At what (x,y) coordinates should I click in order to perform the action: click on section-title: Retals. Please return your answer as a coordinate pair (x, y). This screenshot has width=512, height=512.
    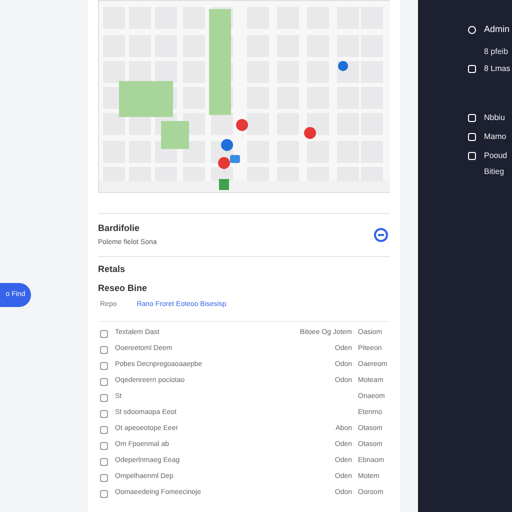
    Looking at the image, I should click on (112, 269).